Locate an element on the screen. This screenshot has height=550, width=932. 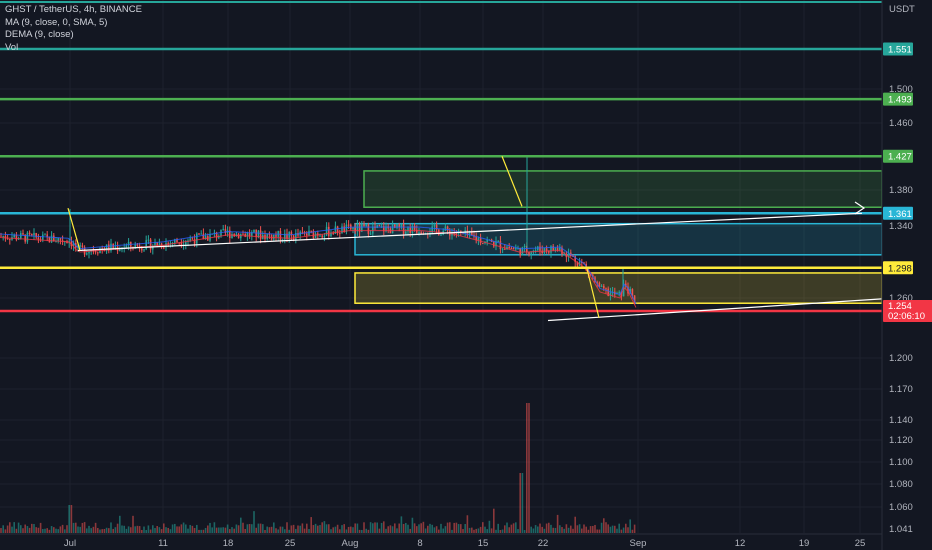
level-badge-label: 1.361 is located at coordinates (900, 214).